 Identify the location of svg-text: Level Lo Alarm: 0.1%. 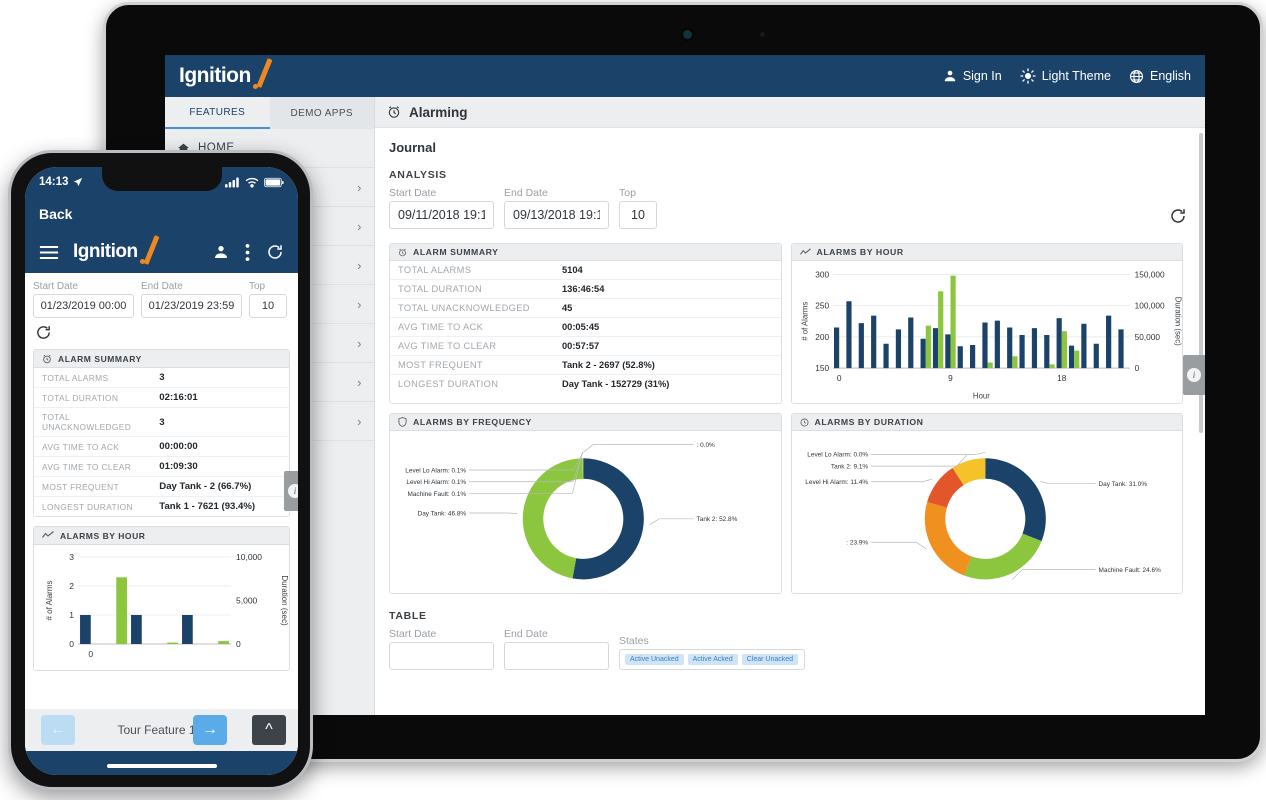
(435, 470).